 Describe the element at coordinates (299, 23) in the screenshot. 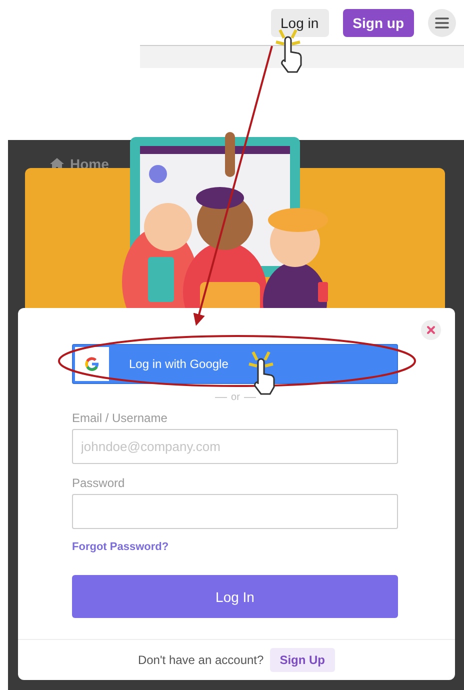

I see `log-in-button: Log in` at that location.